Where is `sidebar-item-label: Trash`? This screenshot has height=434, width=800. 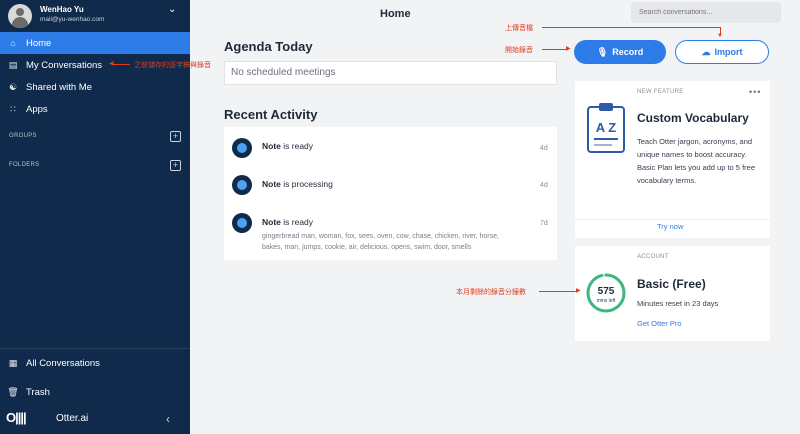
sidebar-item-label: Trash is located at coordinates (38, 392).